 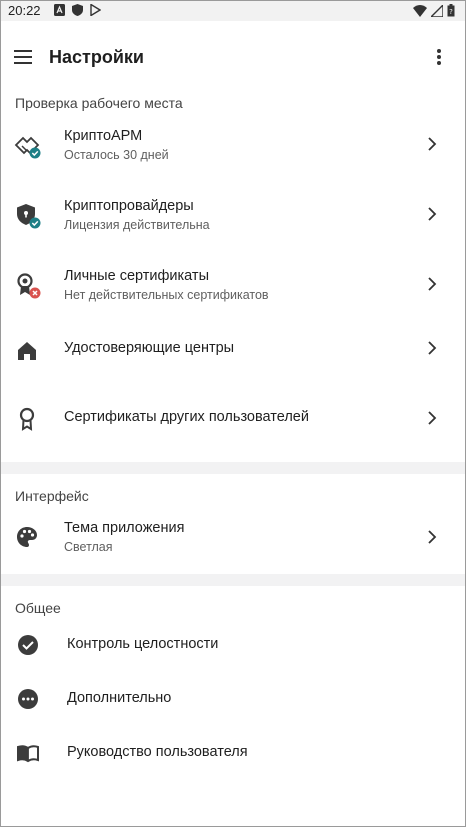 I want to click on item-title: КриптоАРМ, so click(x=103, y=136).